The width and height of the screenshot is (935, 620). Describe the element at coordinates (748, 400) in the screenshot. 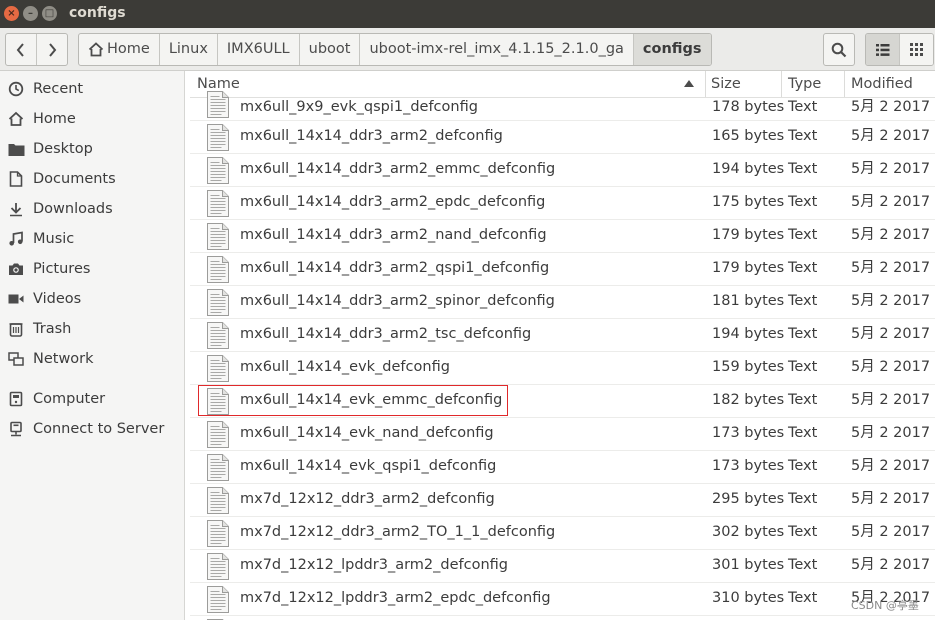

I see `file-size: 182 bytes` at that location.